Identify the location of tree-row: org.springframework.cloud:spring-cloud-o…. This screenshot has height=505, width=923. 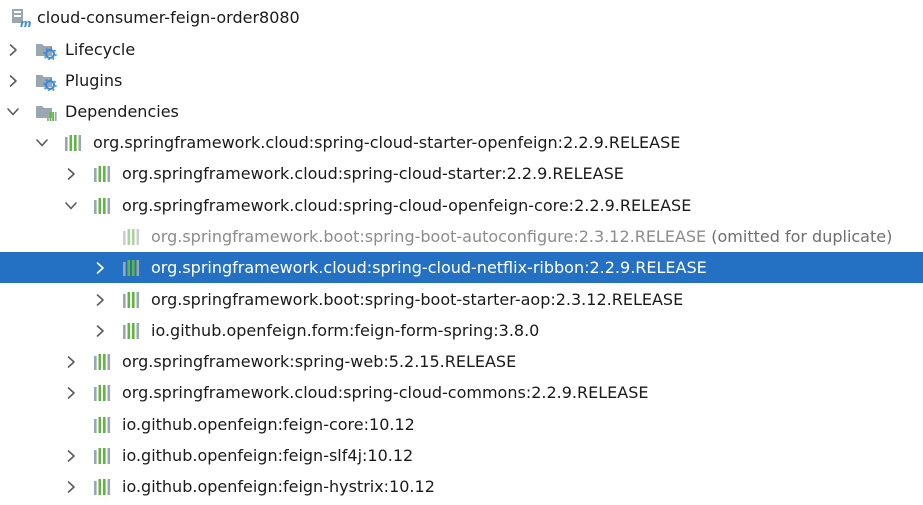
(461, 205).